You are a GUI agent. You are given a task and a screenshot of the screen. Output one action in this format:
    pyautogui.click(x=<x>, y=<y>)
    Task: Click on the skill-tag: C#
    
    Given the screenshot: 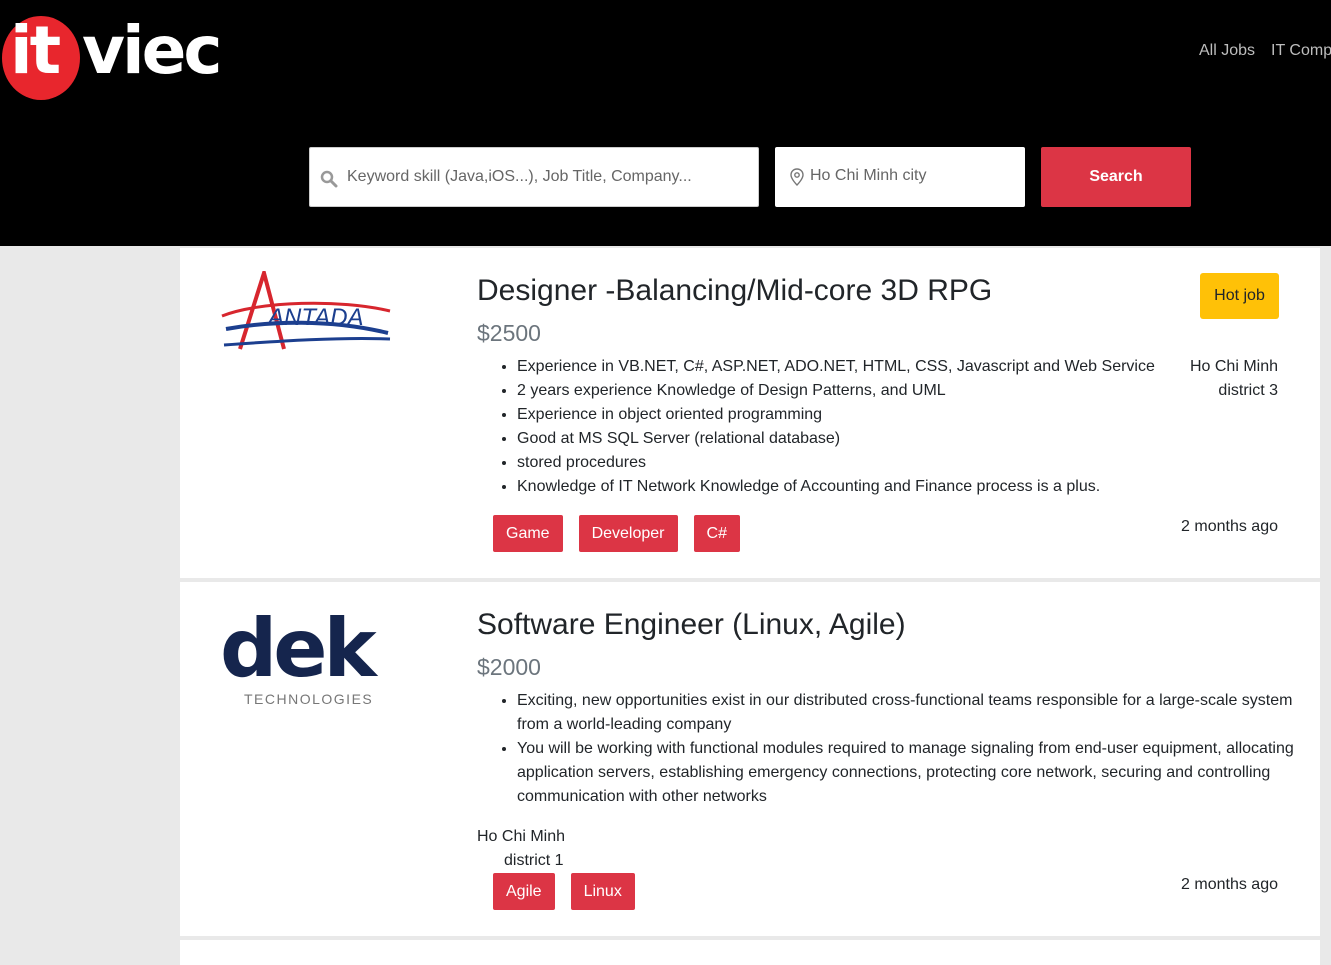 What is the action you would take?
    pyautogui.click(x=716, y=533)
    